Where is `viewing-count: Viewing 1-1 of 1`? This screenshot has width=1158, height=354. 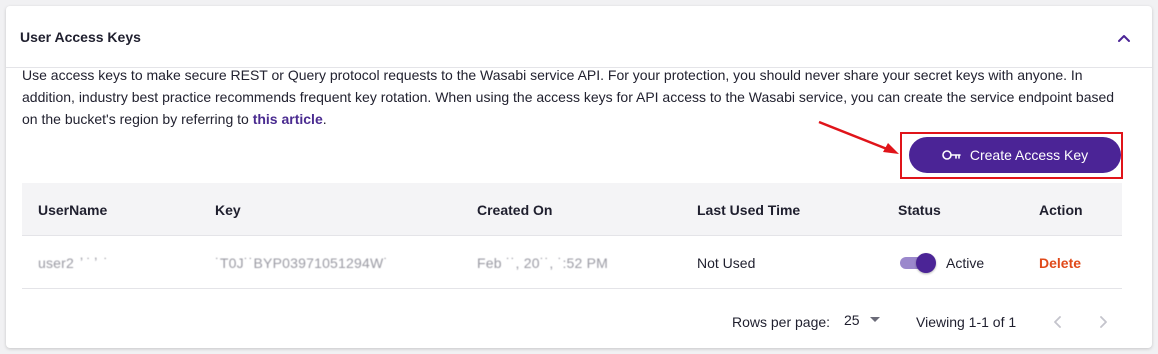
viewing-count: Viewing 1-1 of 1 is located at coordinates (966, 322).